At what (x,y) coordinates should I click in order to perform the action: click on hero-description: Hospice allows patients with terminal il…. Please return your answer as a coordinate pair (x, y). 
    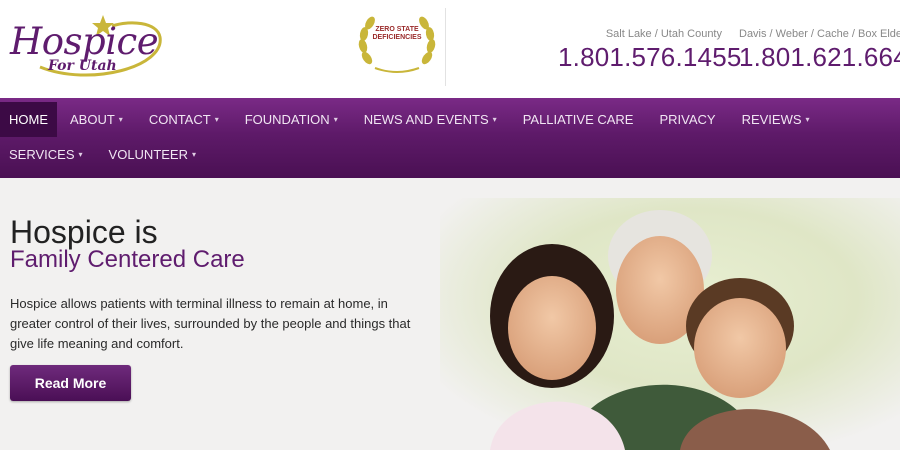
    Looking at the image, I should click on (210, 323).